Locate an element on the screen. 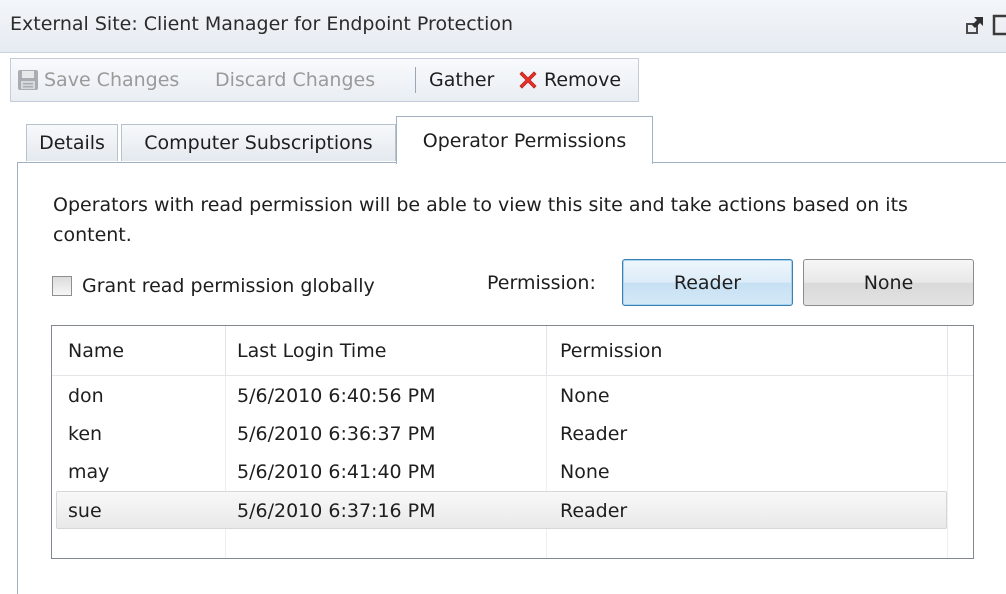  red-x-icon is located at coordinates (528, 80).